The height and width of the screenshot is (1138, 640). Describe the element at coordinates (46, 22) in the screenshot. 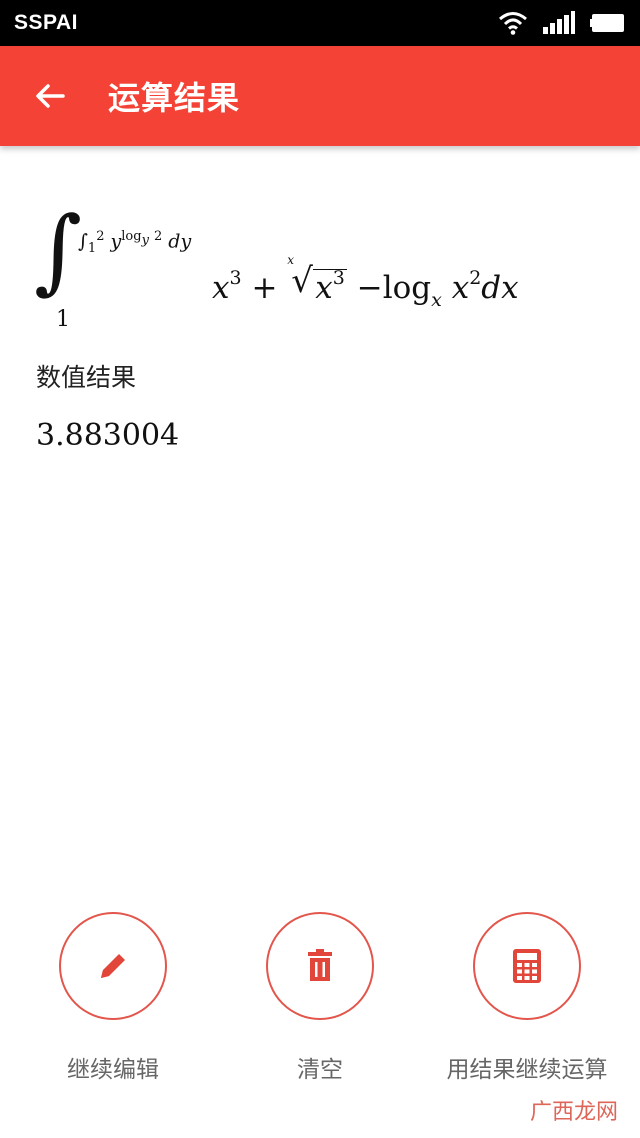

I see `carrier-name: SSPAI` at that location.